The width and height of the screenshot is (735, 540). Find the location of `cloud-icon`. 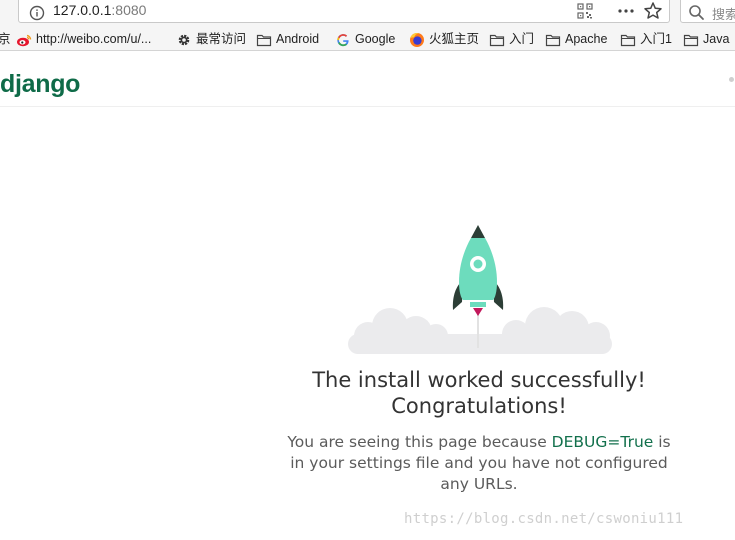

cloud-icon is located at coordinates (480, 330).